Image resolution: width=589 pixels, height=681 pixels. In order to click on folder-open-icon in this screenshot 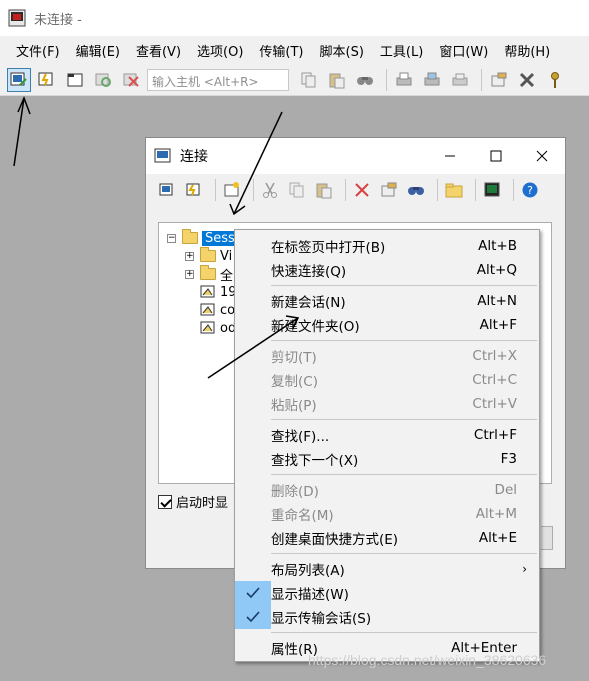, I will do `click(190, 236)`.